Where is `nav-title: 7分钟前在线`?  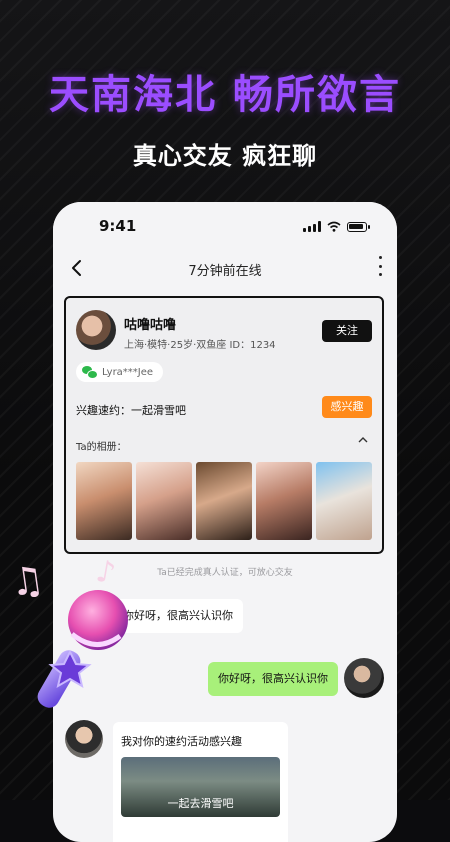 nav-title: 7分钟前在线 is located at coordinates (225, 271).